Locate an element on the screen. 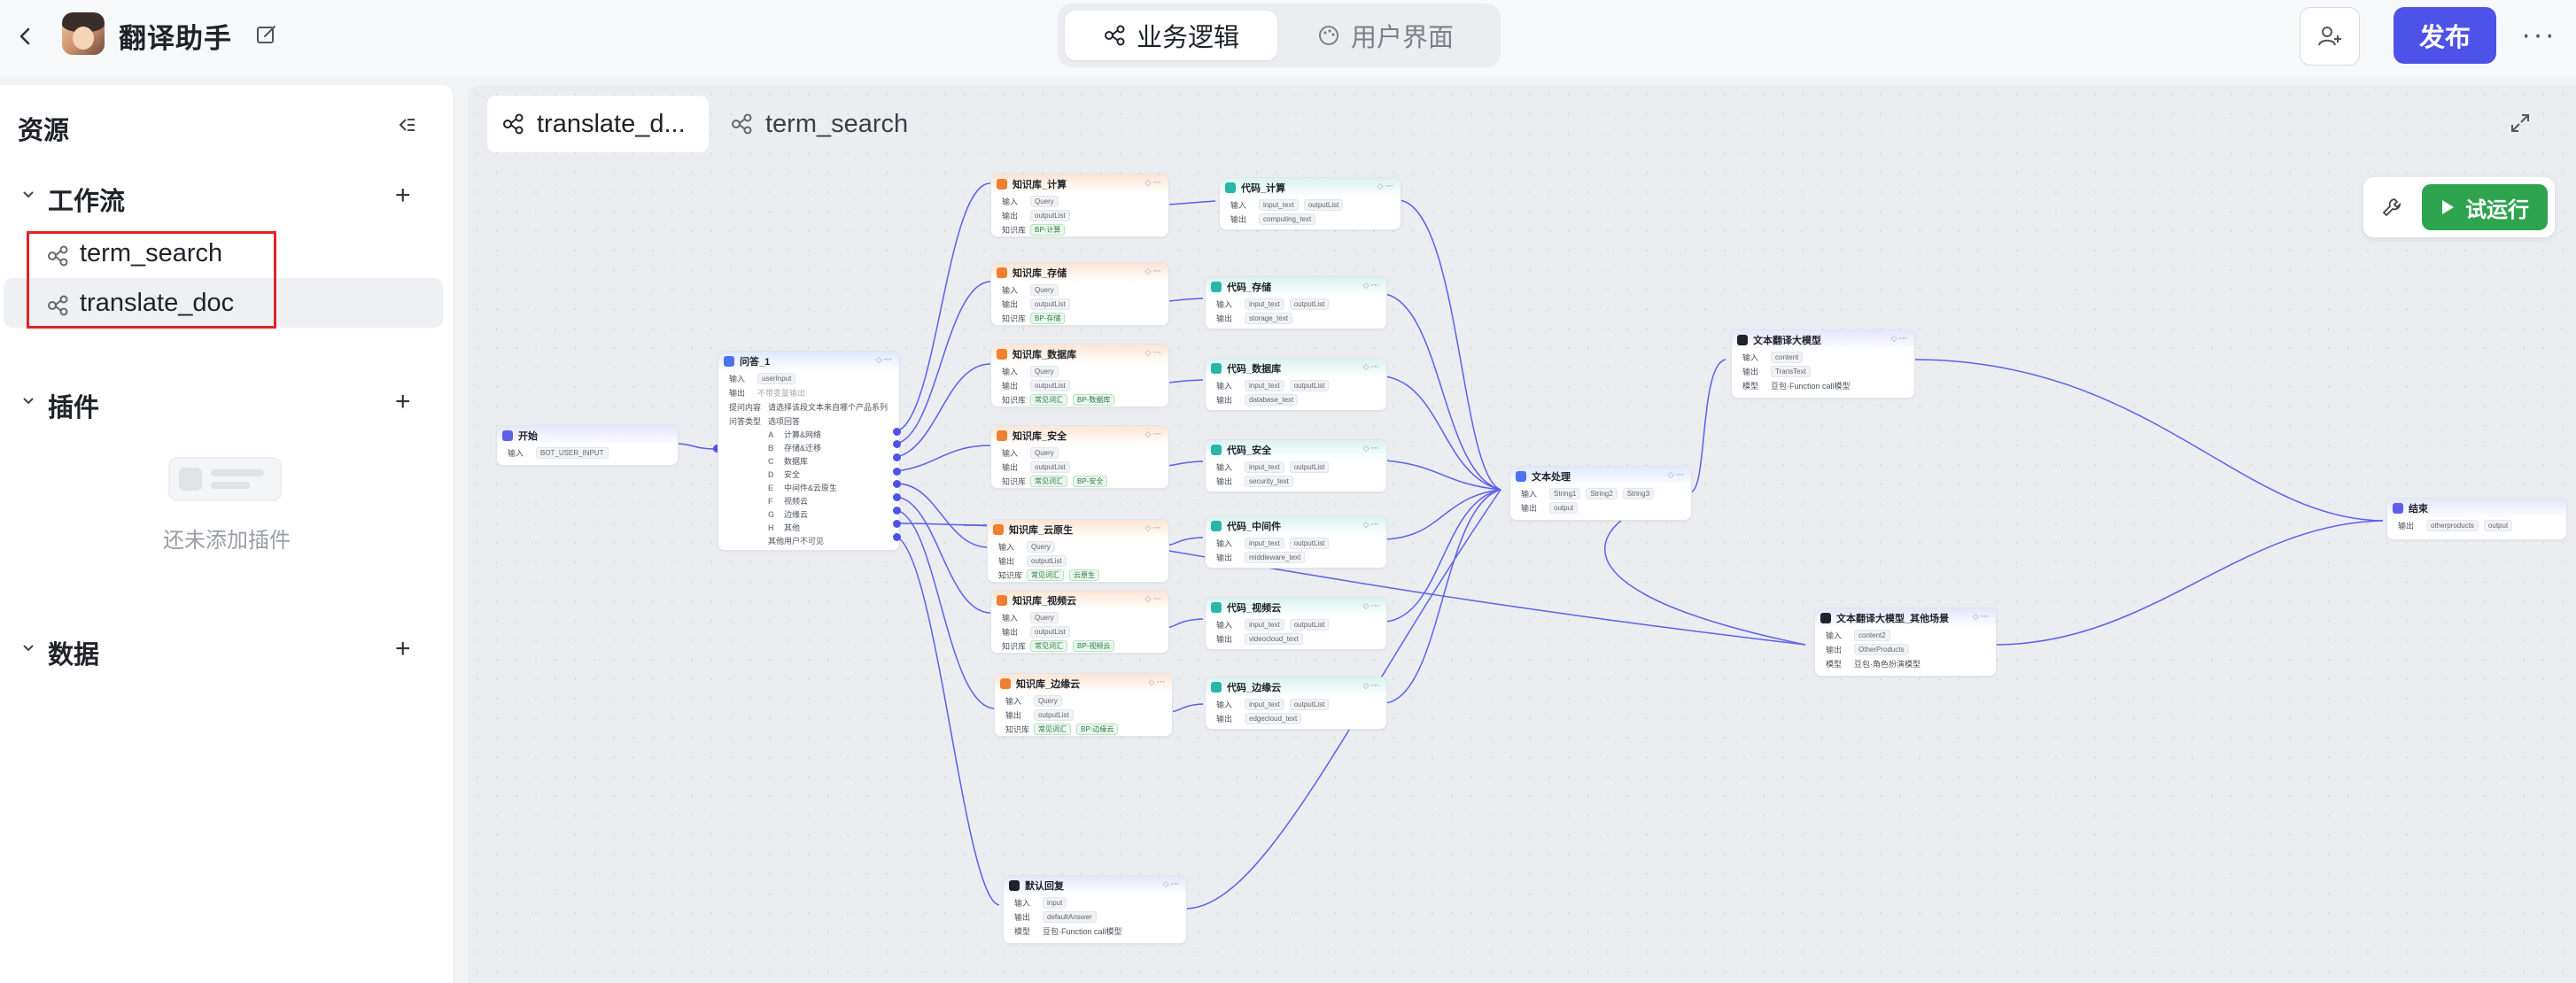  node-row: 输出 otherproducts output is located at coordinates (2476, 525).